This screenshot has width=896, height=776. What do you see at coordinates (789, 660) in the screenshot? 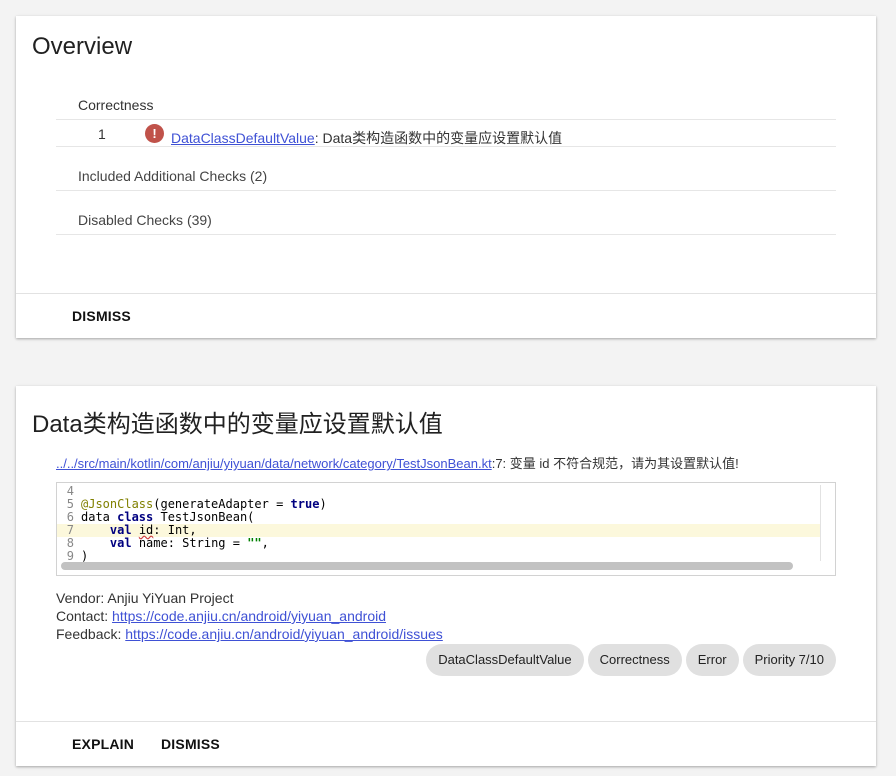
I see `chip-priority: Priority 7/10` at bounding box center [789, 660].